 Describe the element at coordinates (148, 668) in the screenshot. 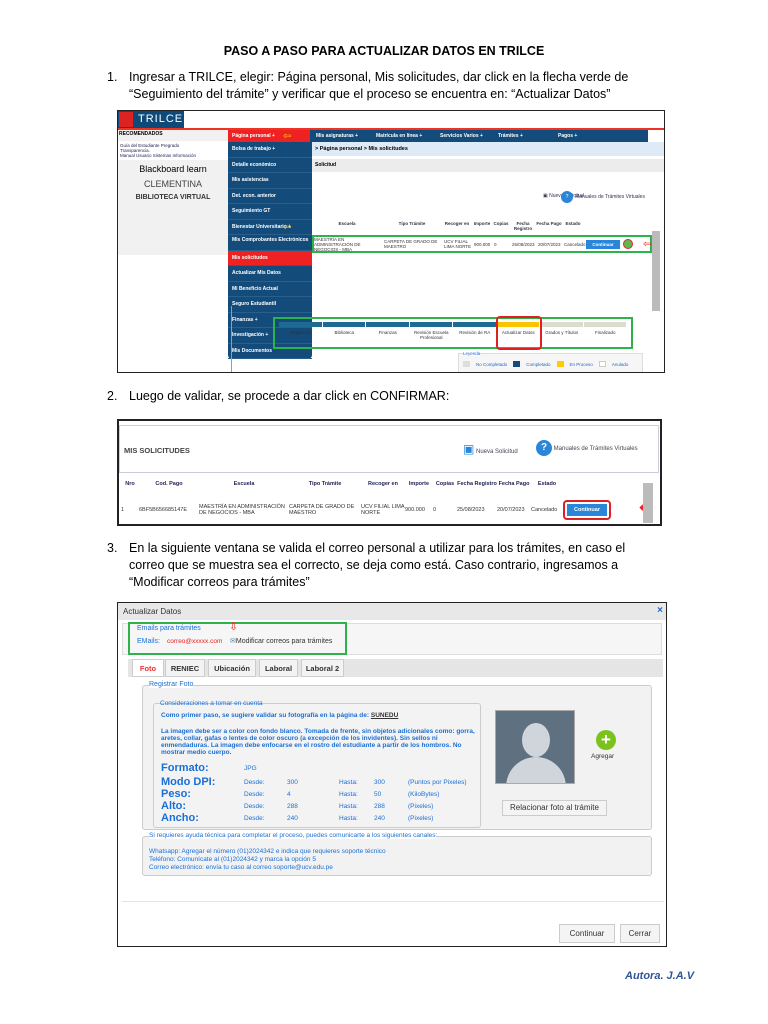

I see `tab-foto: Foto` at that location.